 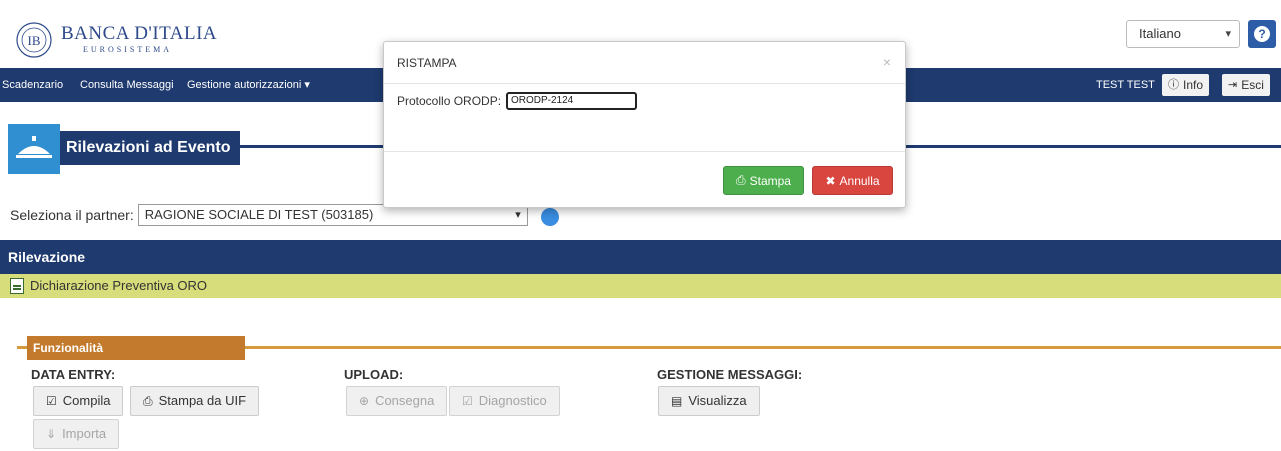 I want to click on modal-header: RISTAMPA ×, so click(x=644, y=63).